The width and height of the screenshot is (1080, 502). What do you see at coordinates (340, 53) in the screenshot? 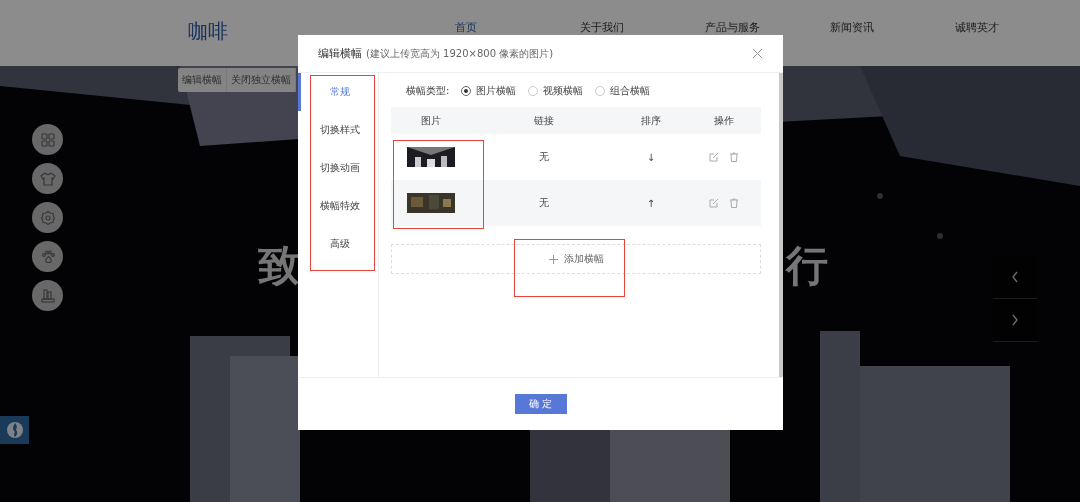
I see `modal-title: 编辑横幅` at bounding box center [340, 53].